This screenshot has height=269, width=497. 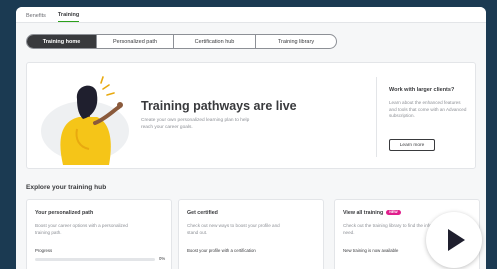 What do you see at coordinates (135, 41) in the screenshot?
I see `segment-personalized-path: Personalized path` at bounding box center [135, 41].